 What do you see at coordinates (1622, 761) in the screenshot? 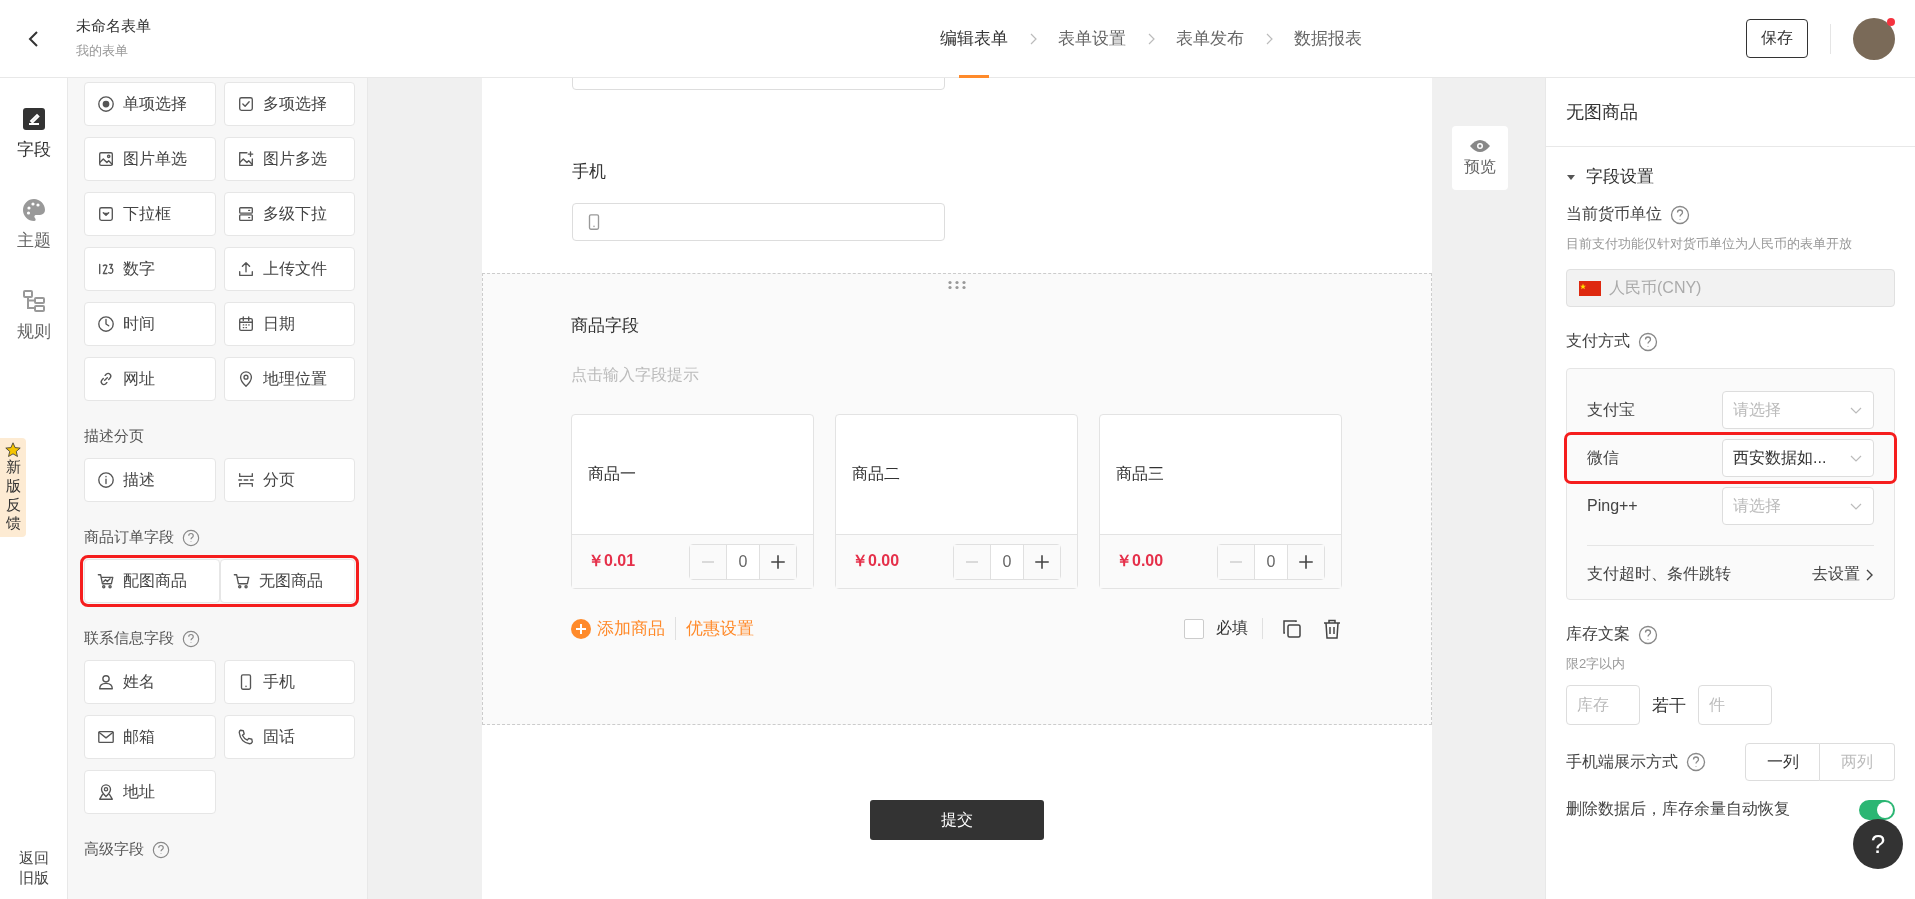
I see `setting-label: 手机端展示方式` at bounding box center [1622, 761].